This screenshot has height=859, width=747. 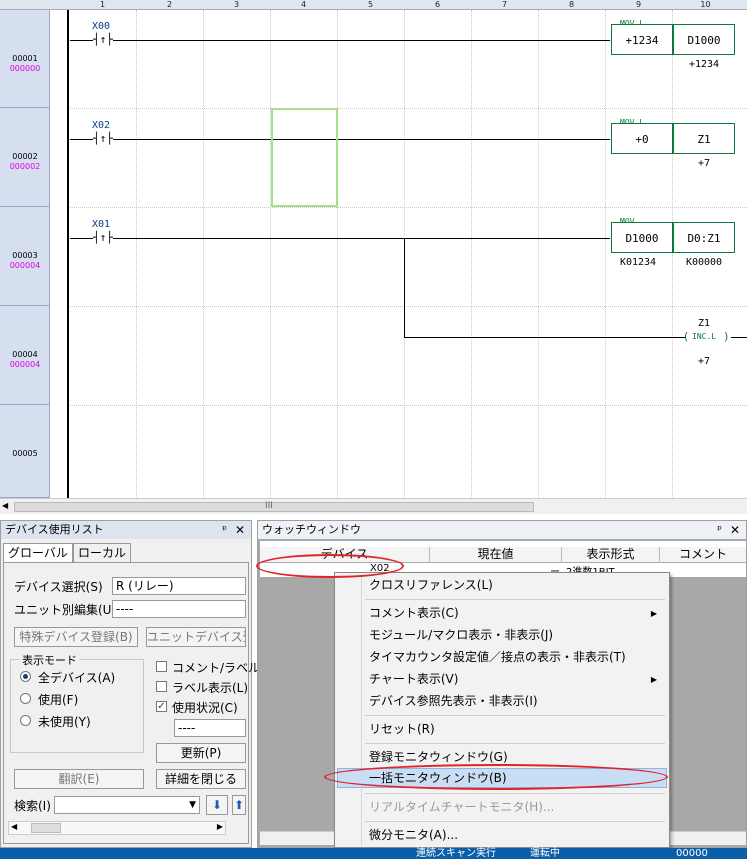 What do you see at coordinates (25, 698) in the screenshot?
I see `radio-used` at bounding box center [25, 698].